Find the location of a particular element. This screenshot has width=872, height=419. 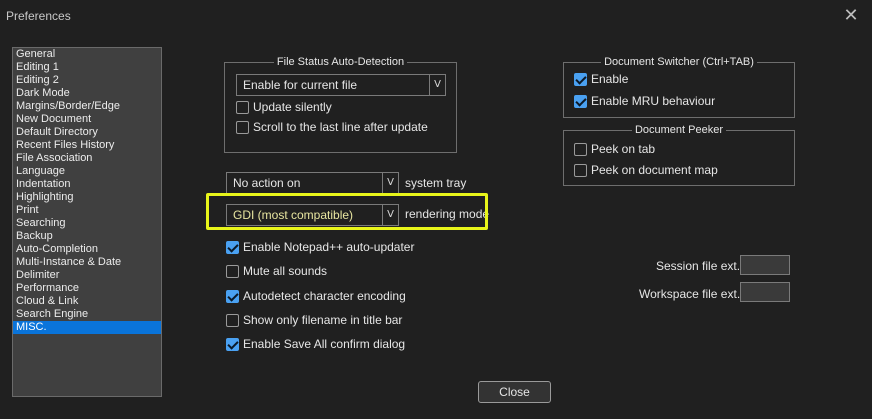

doc-switcher-mru-checkbox: Enable MRU behaviour is located at coordinates (644, 102).